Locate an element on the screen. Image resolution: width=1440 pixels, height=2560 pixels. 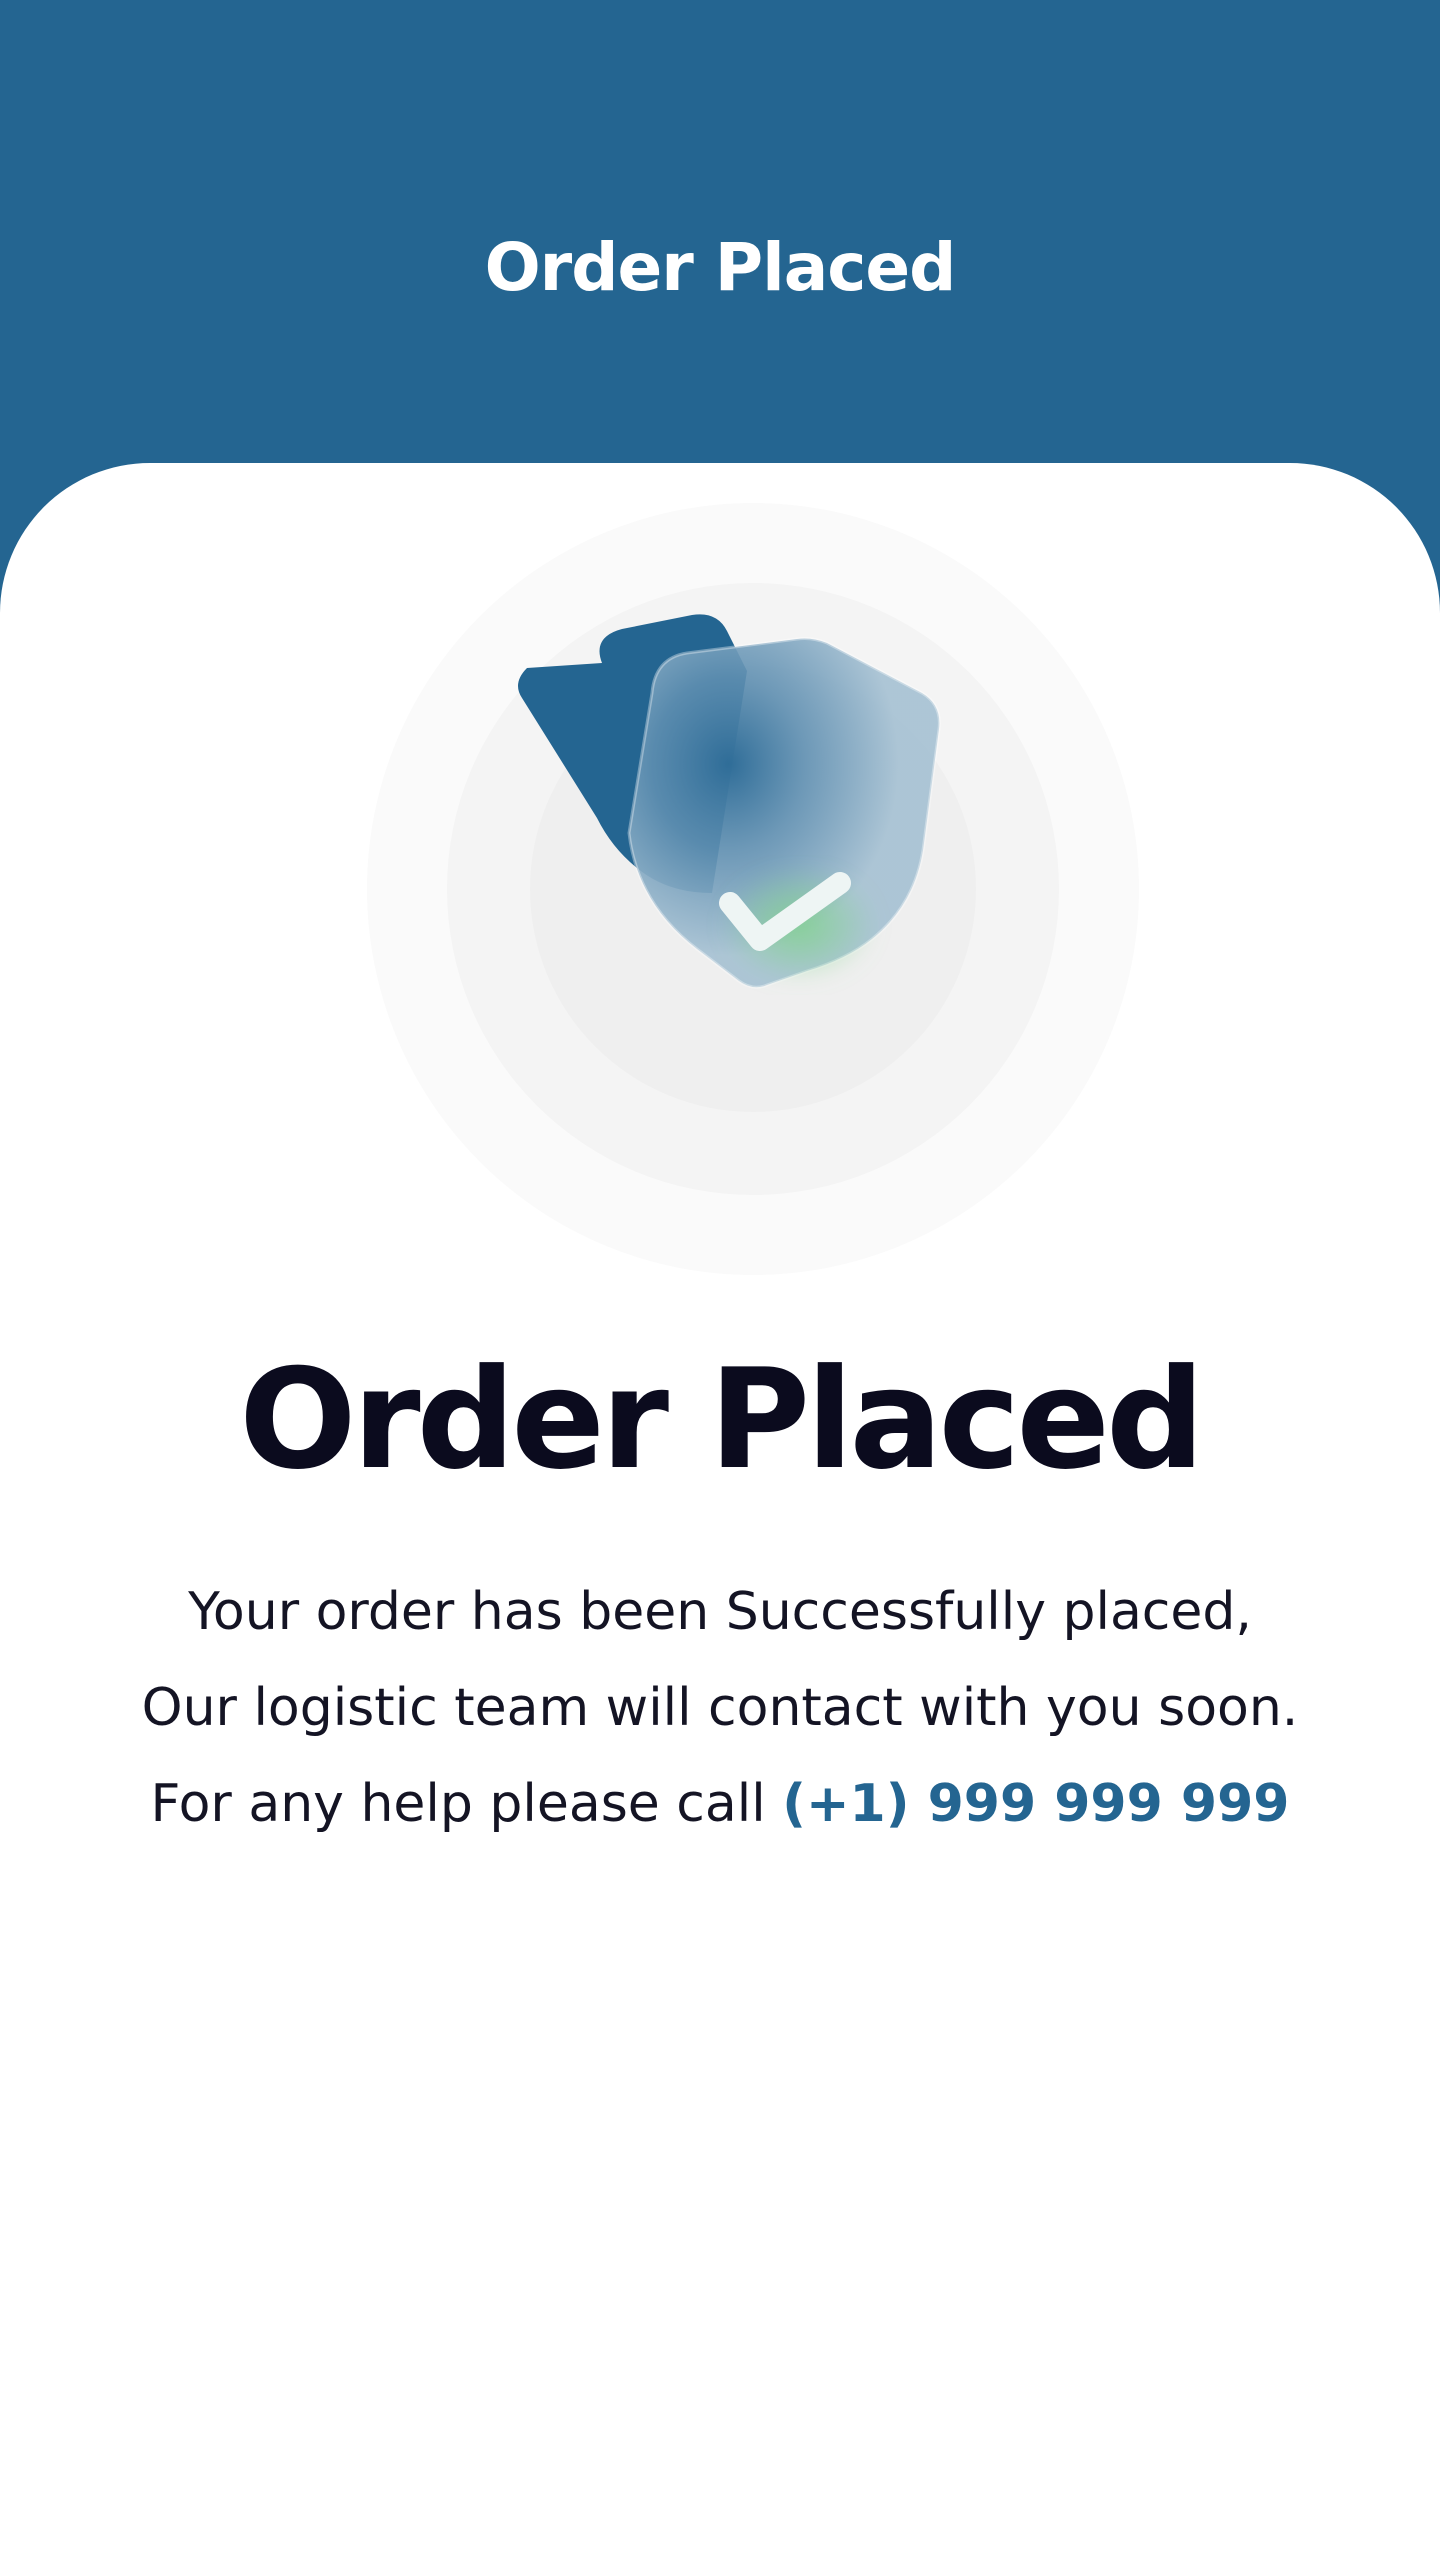
page-title: Order Placed is located at coordinates (722, 1419).